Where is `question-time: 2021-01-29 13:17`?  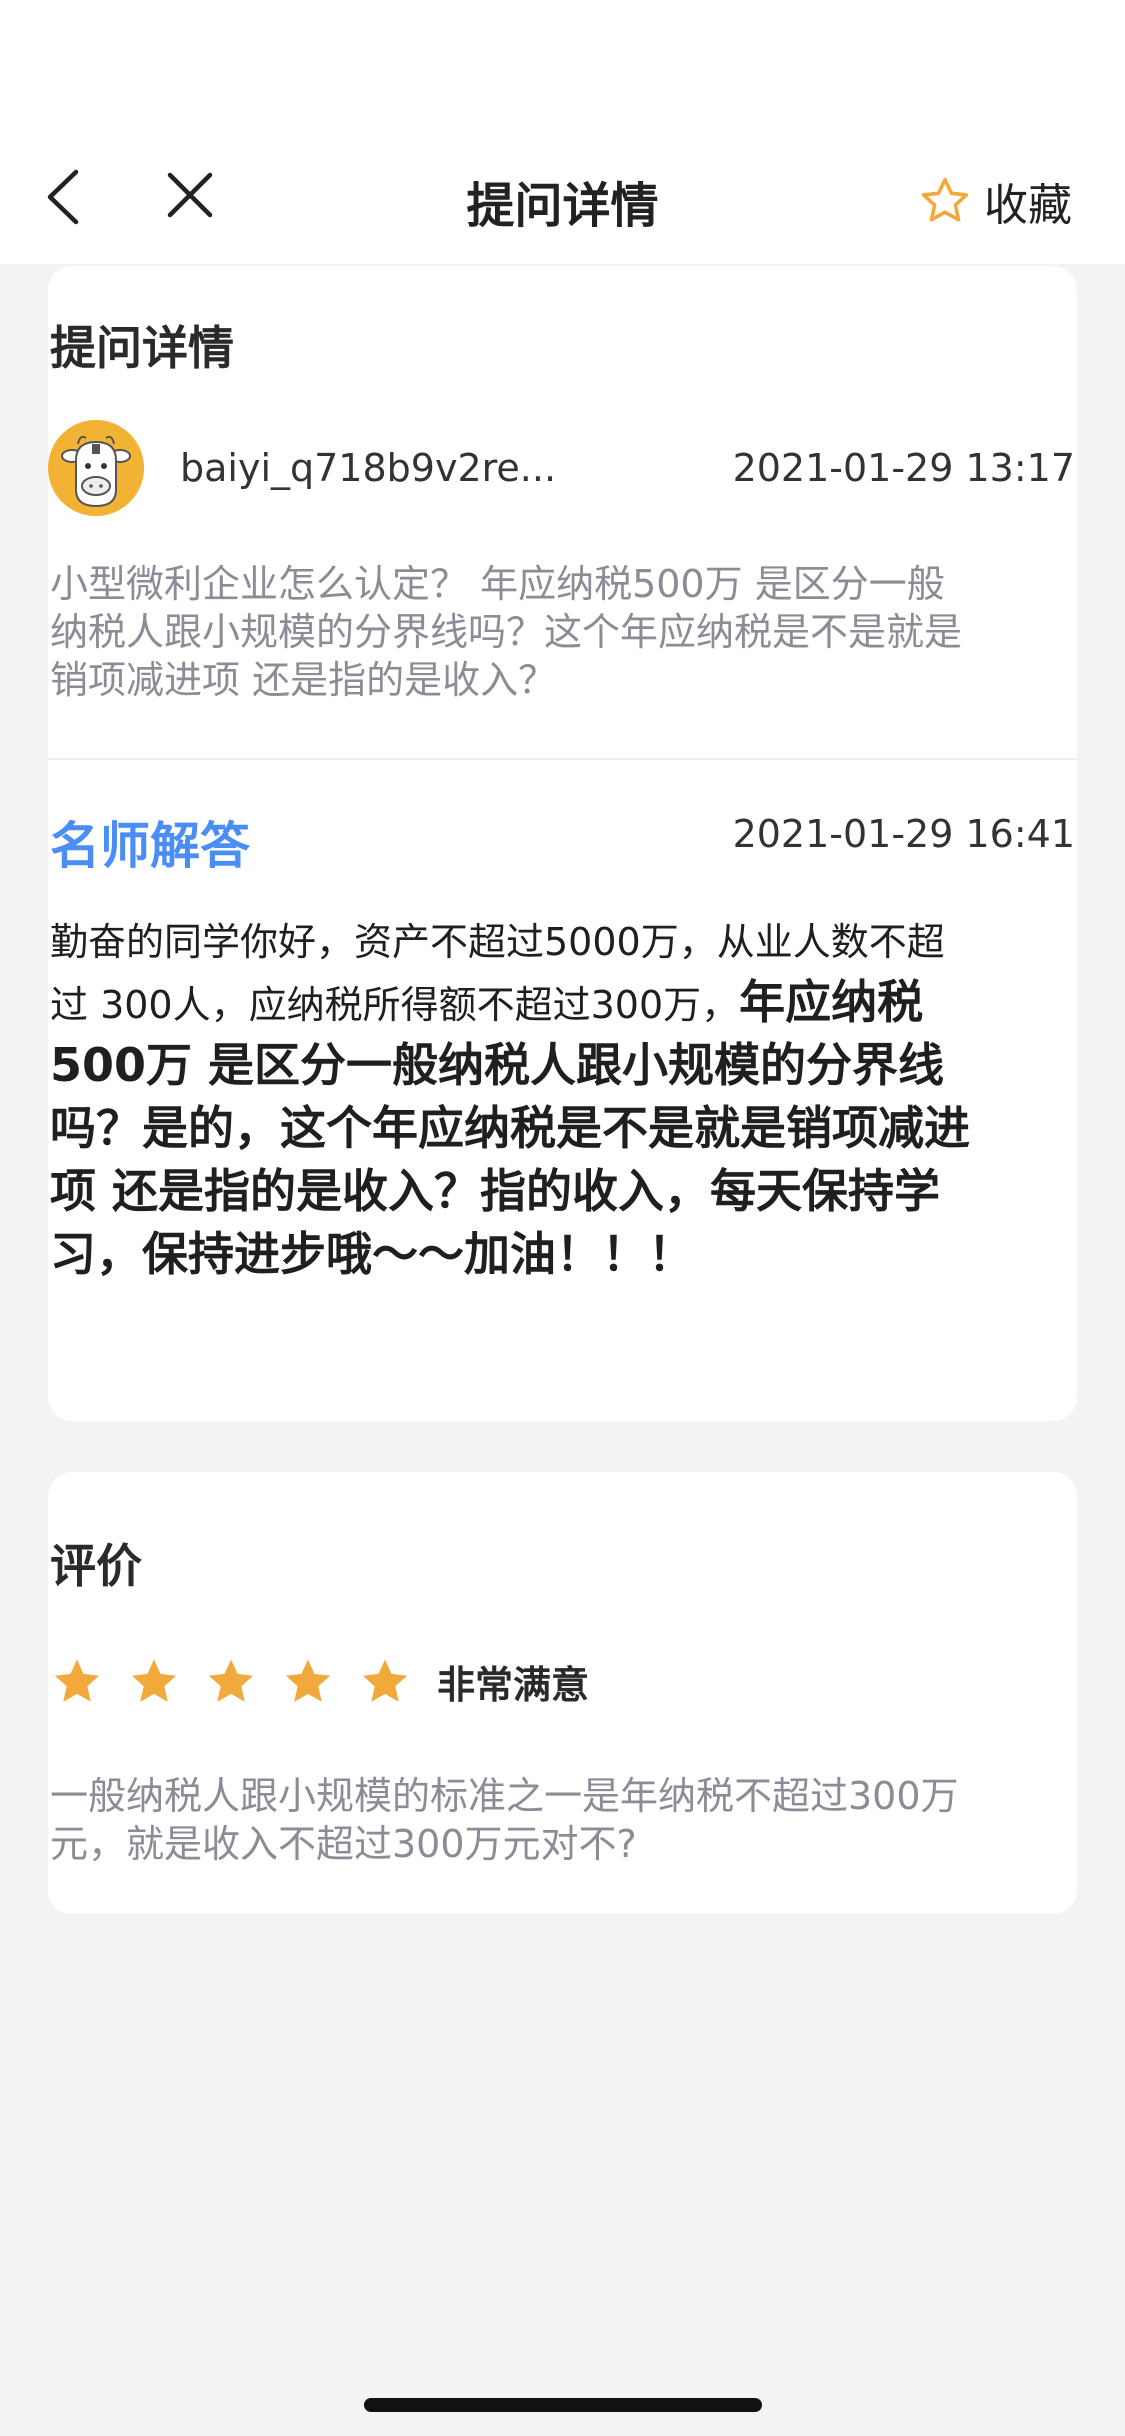 question-time: 2021-01-29 13:17 is located at coordinates (903, 468).